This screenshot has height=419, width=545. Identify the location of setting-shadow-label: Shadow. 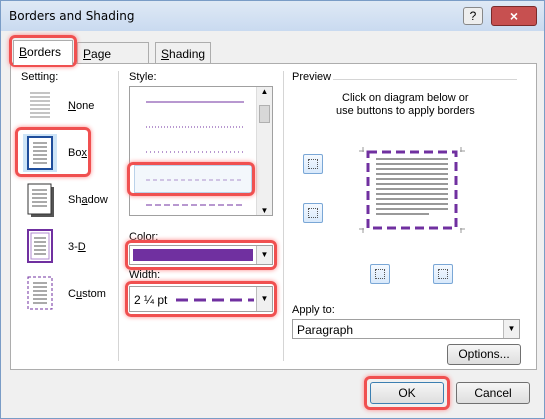
(88, 200).